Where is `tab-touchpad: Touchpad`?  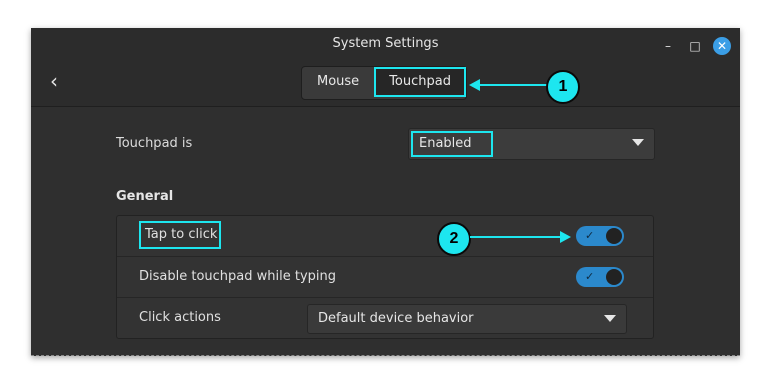
tab-touchpad: Touchpad is located at coordinates (420, 82).